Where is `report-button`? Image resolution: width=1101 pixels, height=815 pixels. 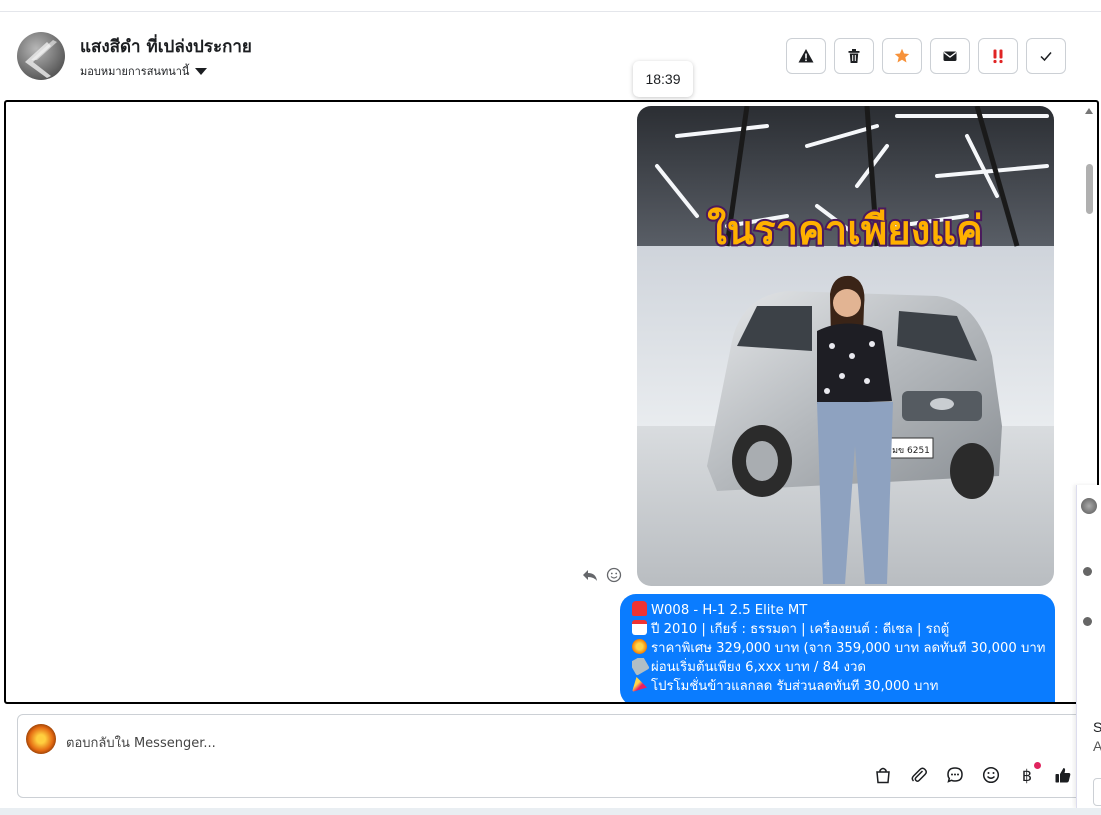 report-button is located at coordinates (806, 56).